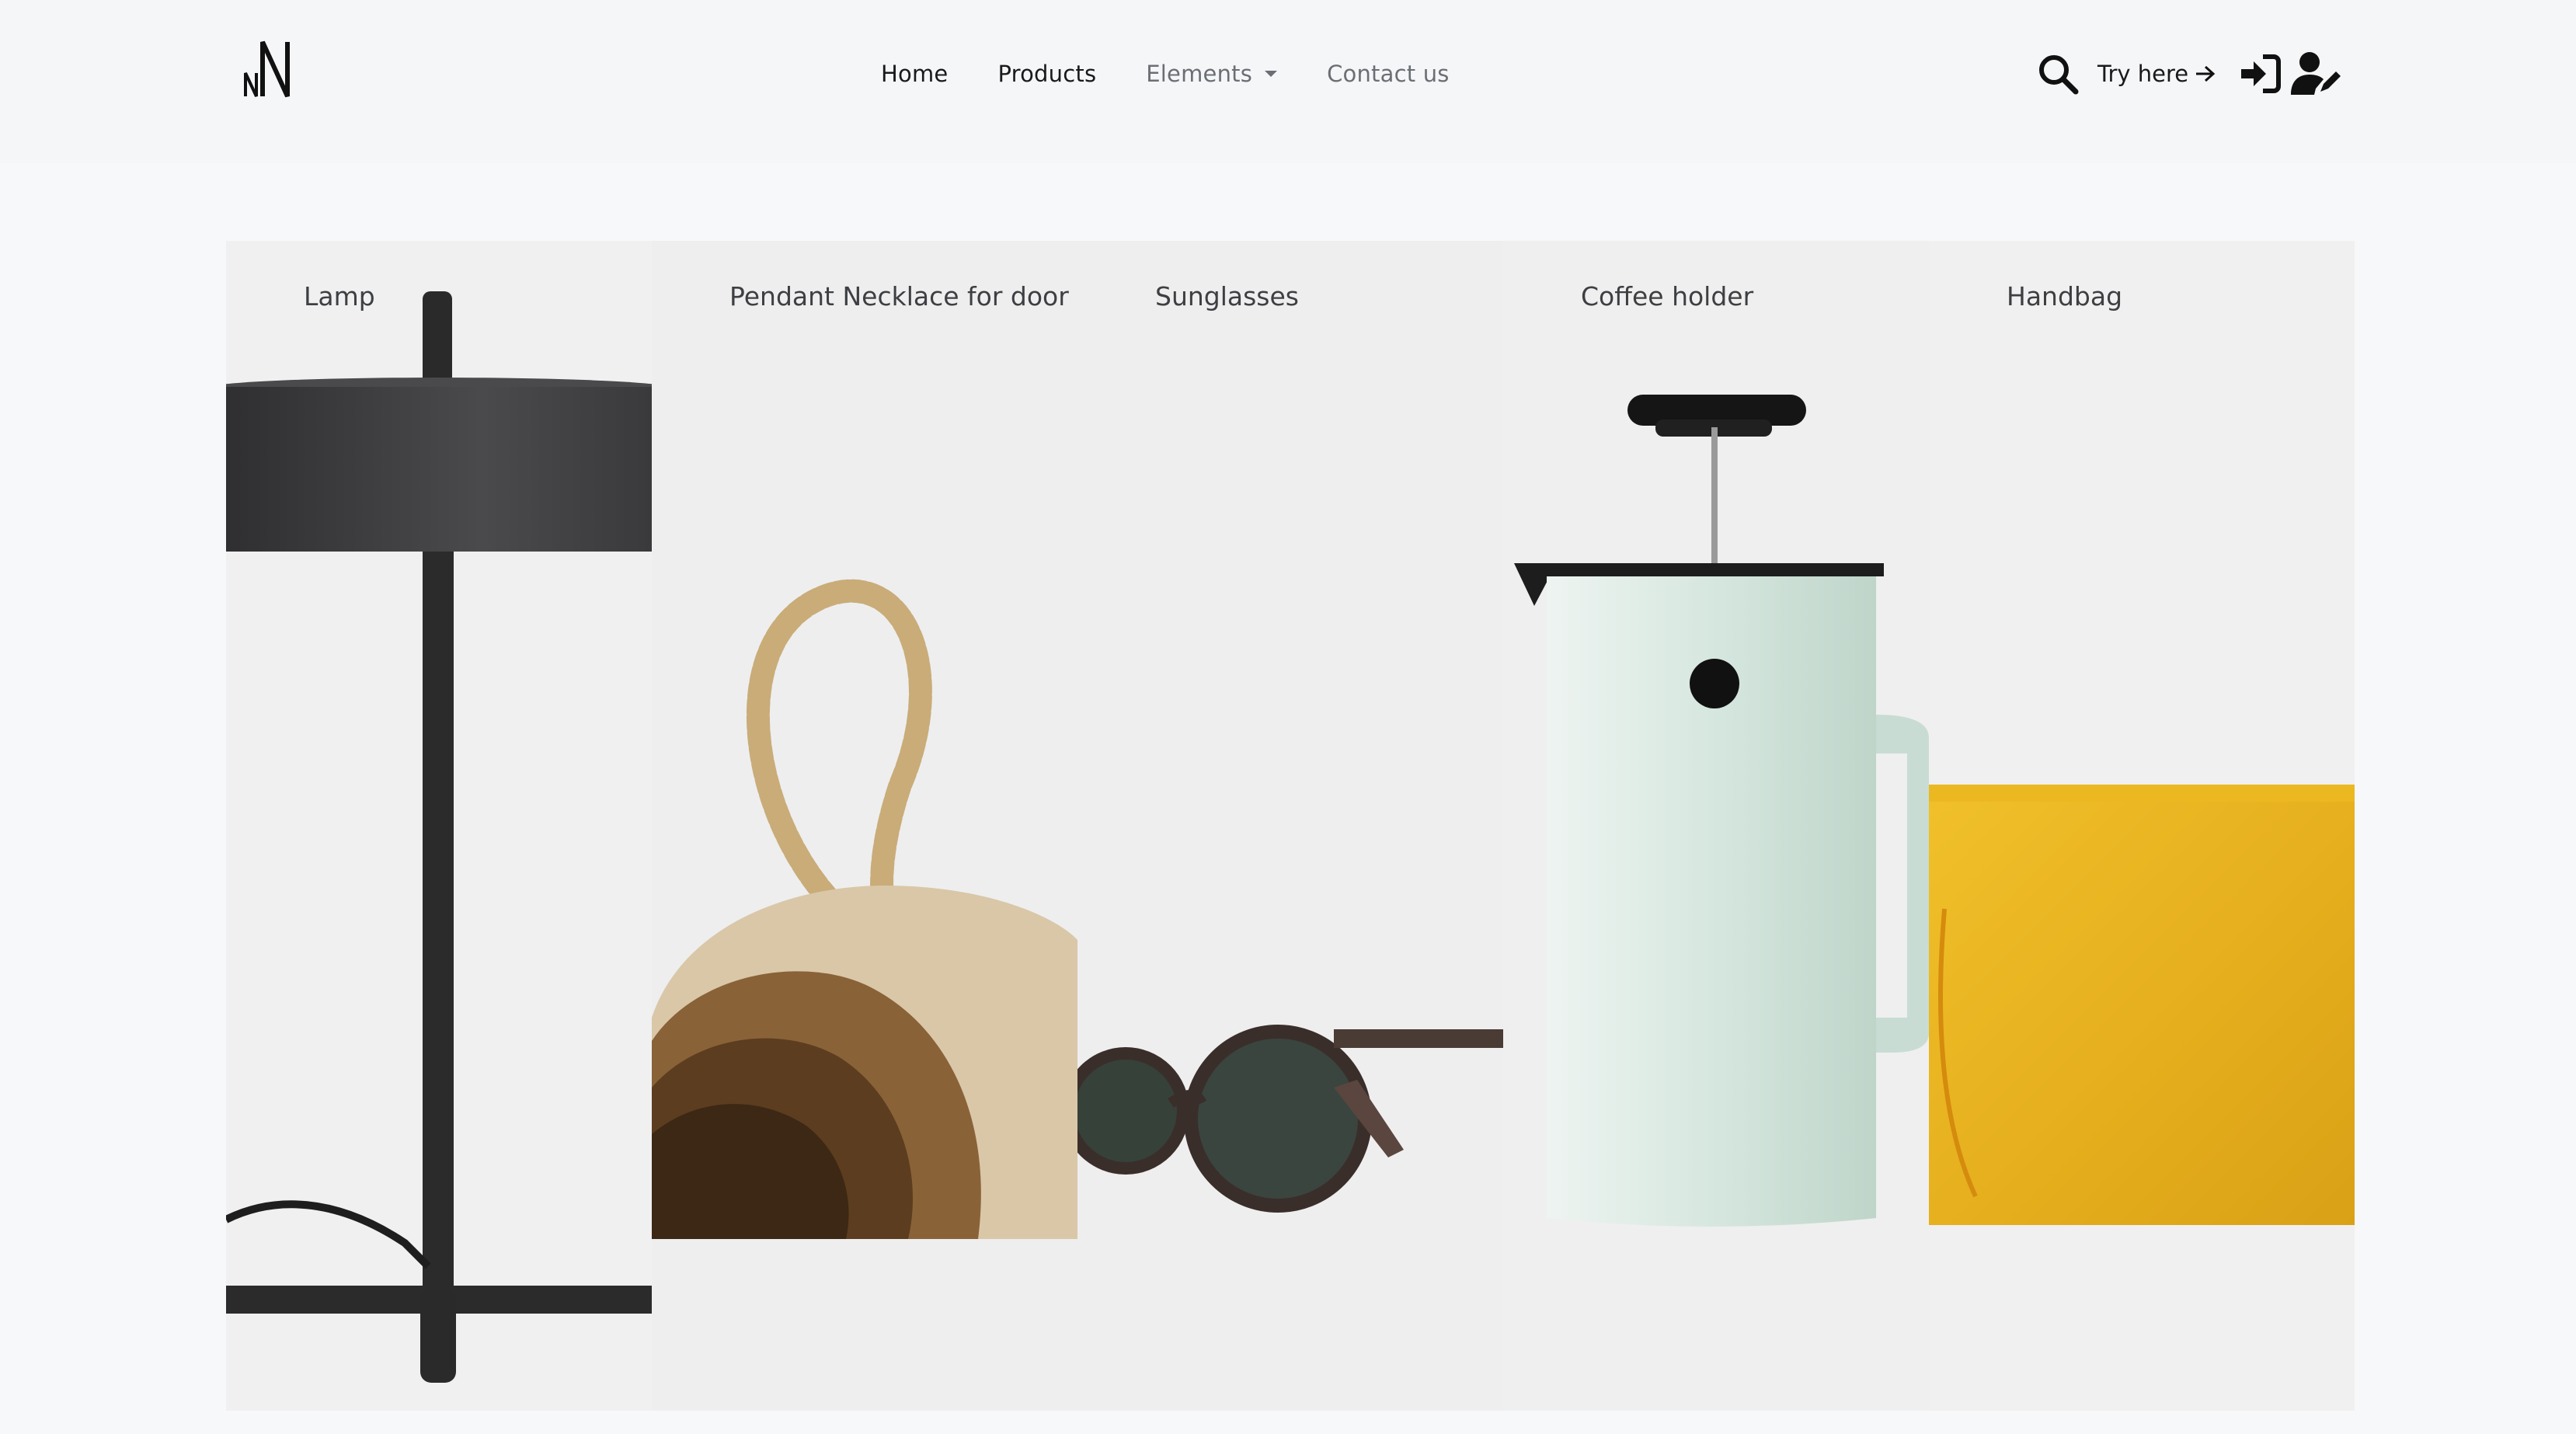 The width and height of the screenshot is (2576, 1434). What do you see at coordinates (1227, 296) in the screenshot?
I see `product-label: Sunglasses` at bounding box center [1227, 296].